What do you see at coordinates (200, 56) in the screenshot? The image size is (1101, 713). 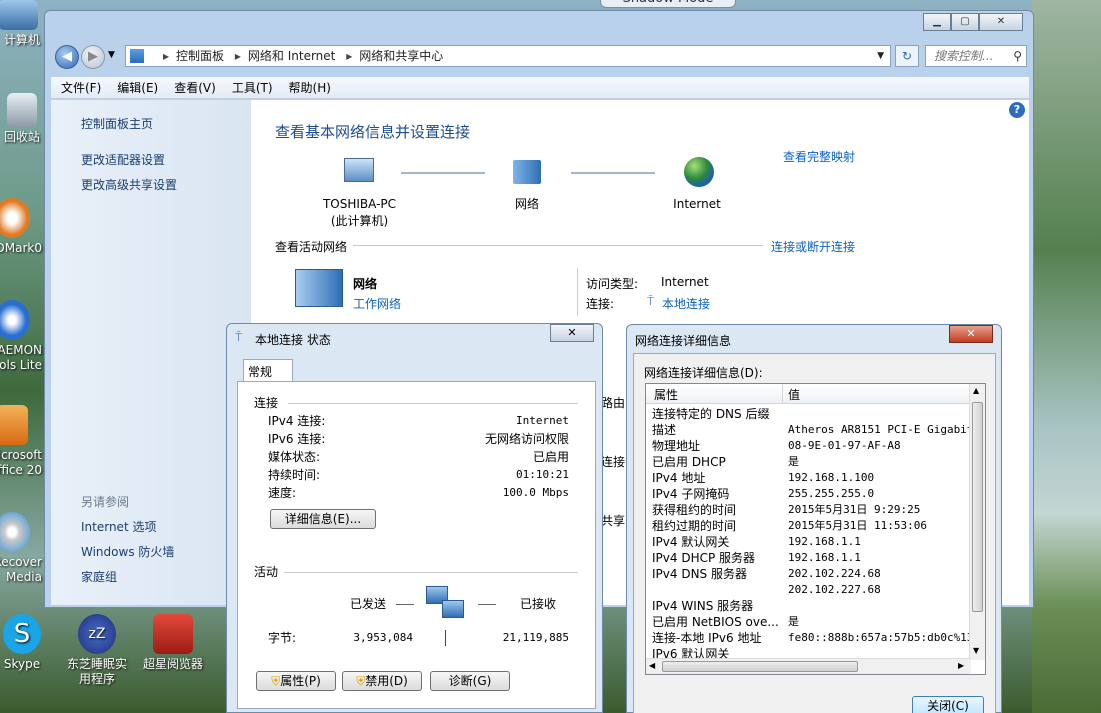 I see `breadcrumb-control-panel: 控制面板` at bounding box center [200, 56].